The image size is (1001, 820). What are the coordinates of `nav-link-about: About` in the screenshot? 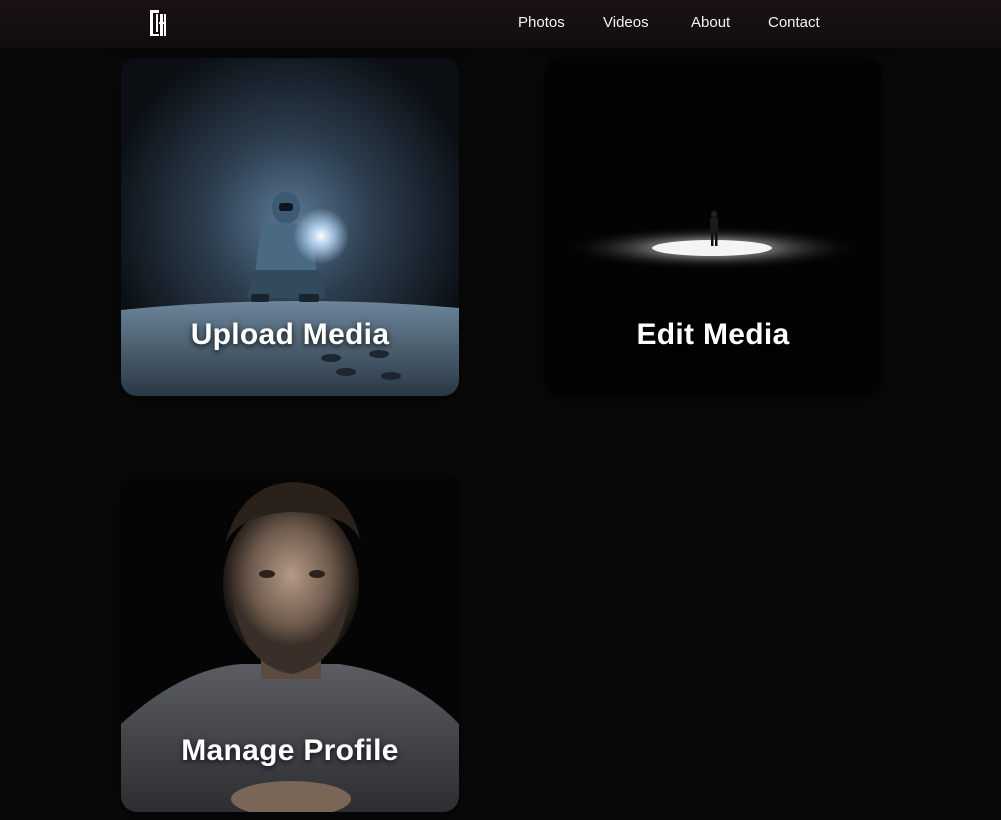 It's located at (710, 22).